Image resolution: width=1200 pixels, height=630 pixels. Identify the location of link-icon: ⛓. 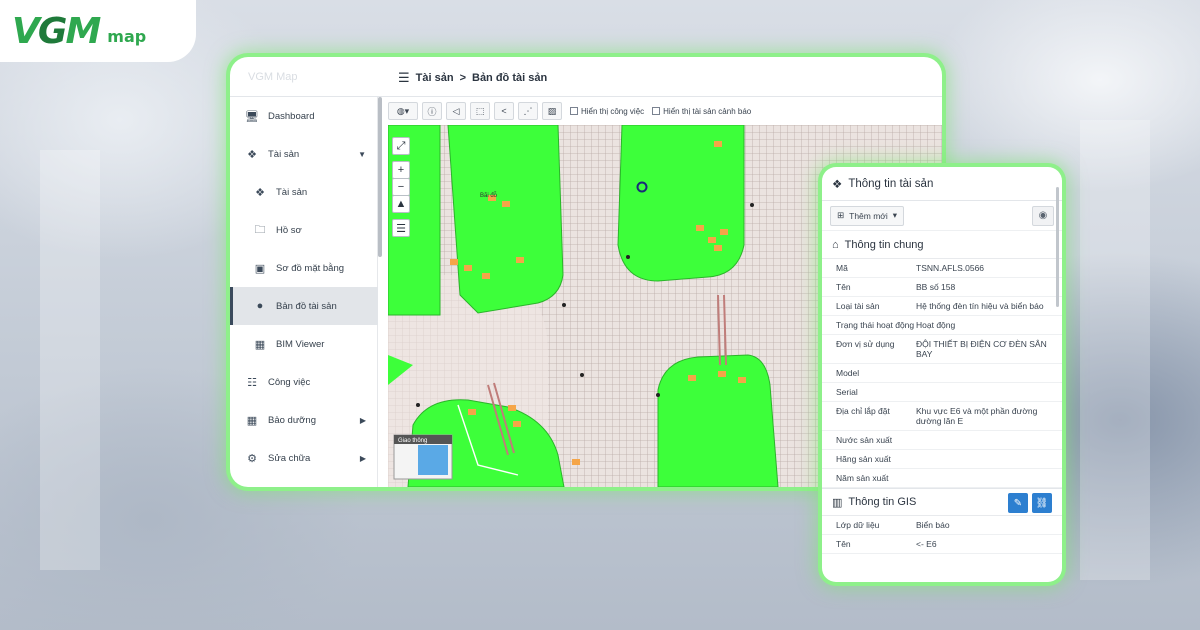
(1042, 503).